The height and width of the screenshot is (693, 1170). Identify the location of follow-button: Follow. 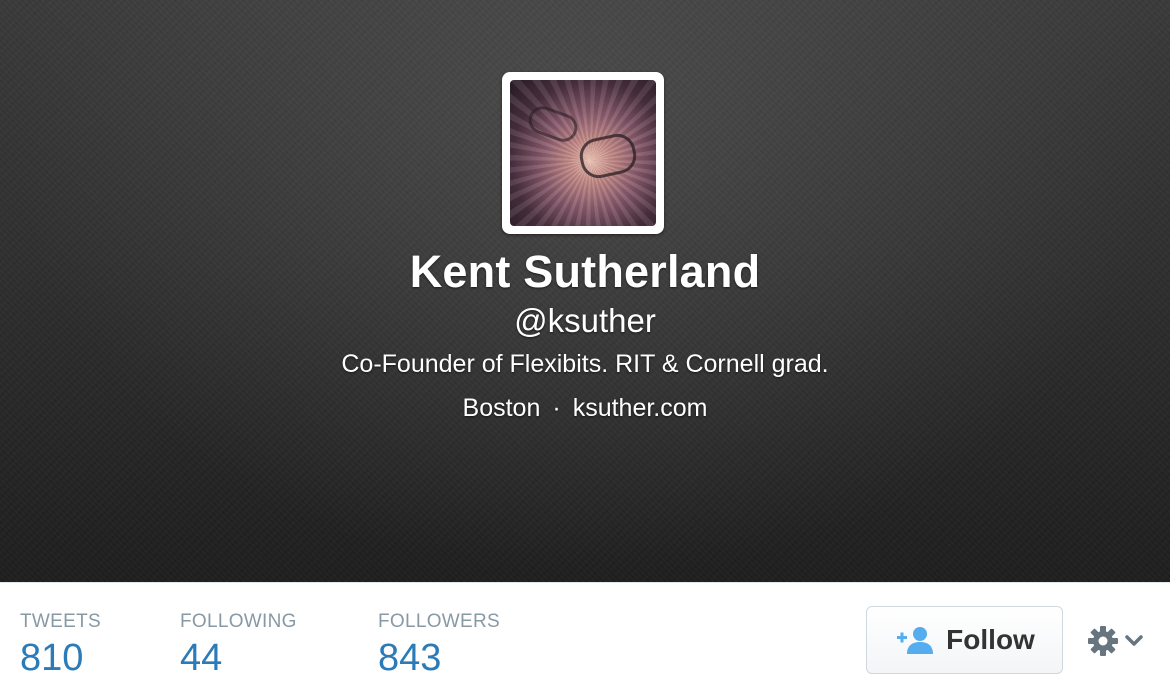
(964, 640).